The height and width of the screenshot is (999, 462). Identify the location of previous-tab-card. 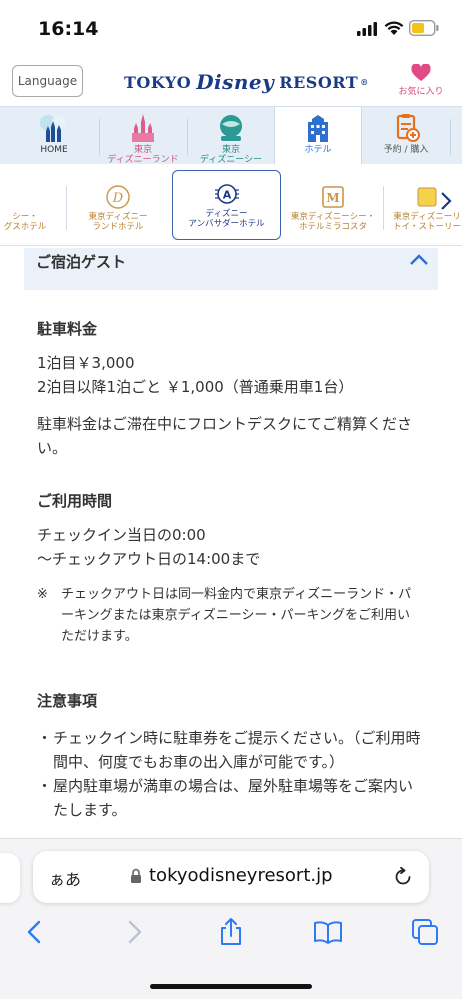
(10, 878).